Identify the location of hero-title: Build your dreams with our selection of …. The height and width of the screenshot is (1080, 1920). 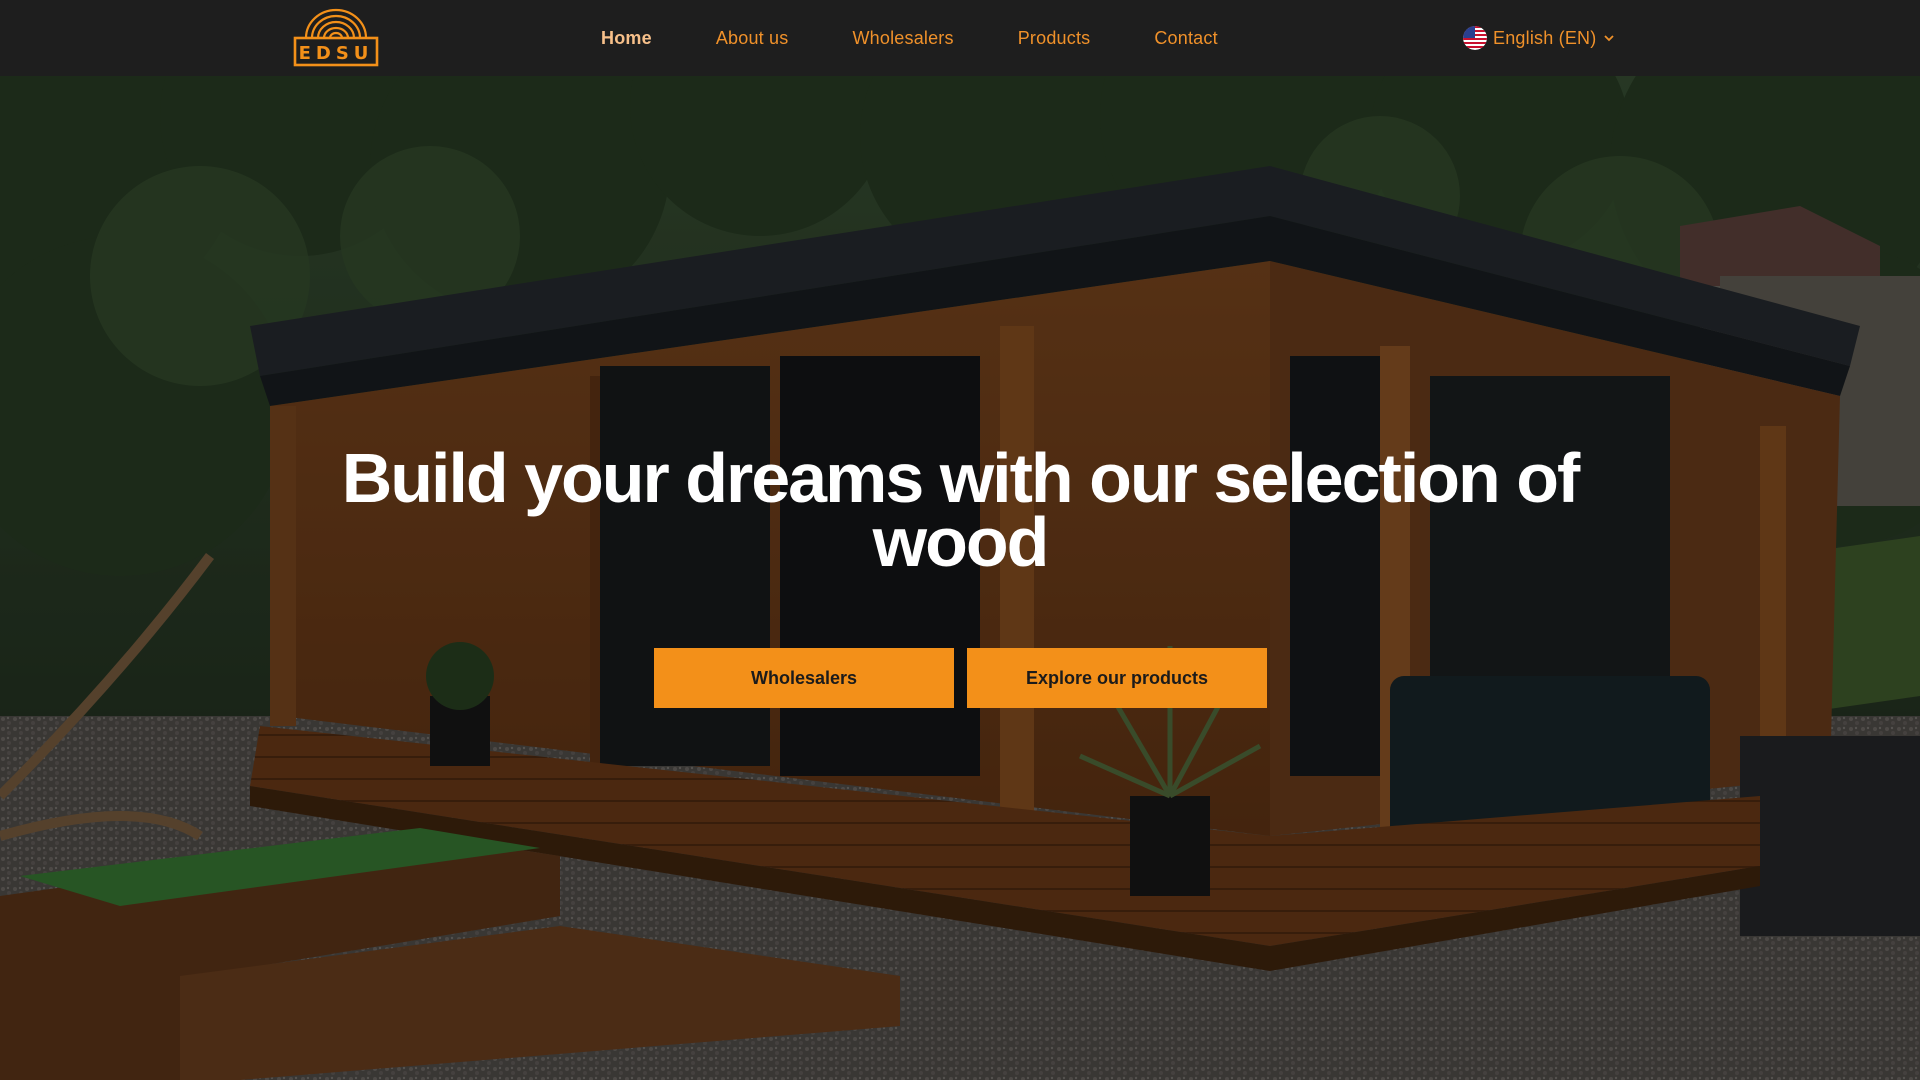
(960, 510).